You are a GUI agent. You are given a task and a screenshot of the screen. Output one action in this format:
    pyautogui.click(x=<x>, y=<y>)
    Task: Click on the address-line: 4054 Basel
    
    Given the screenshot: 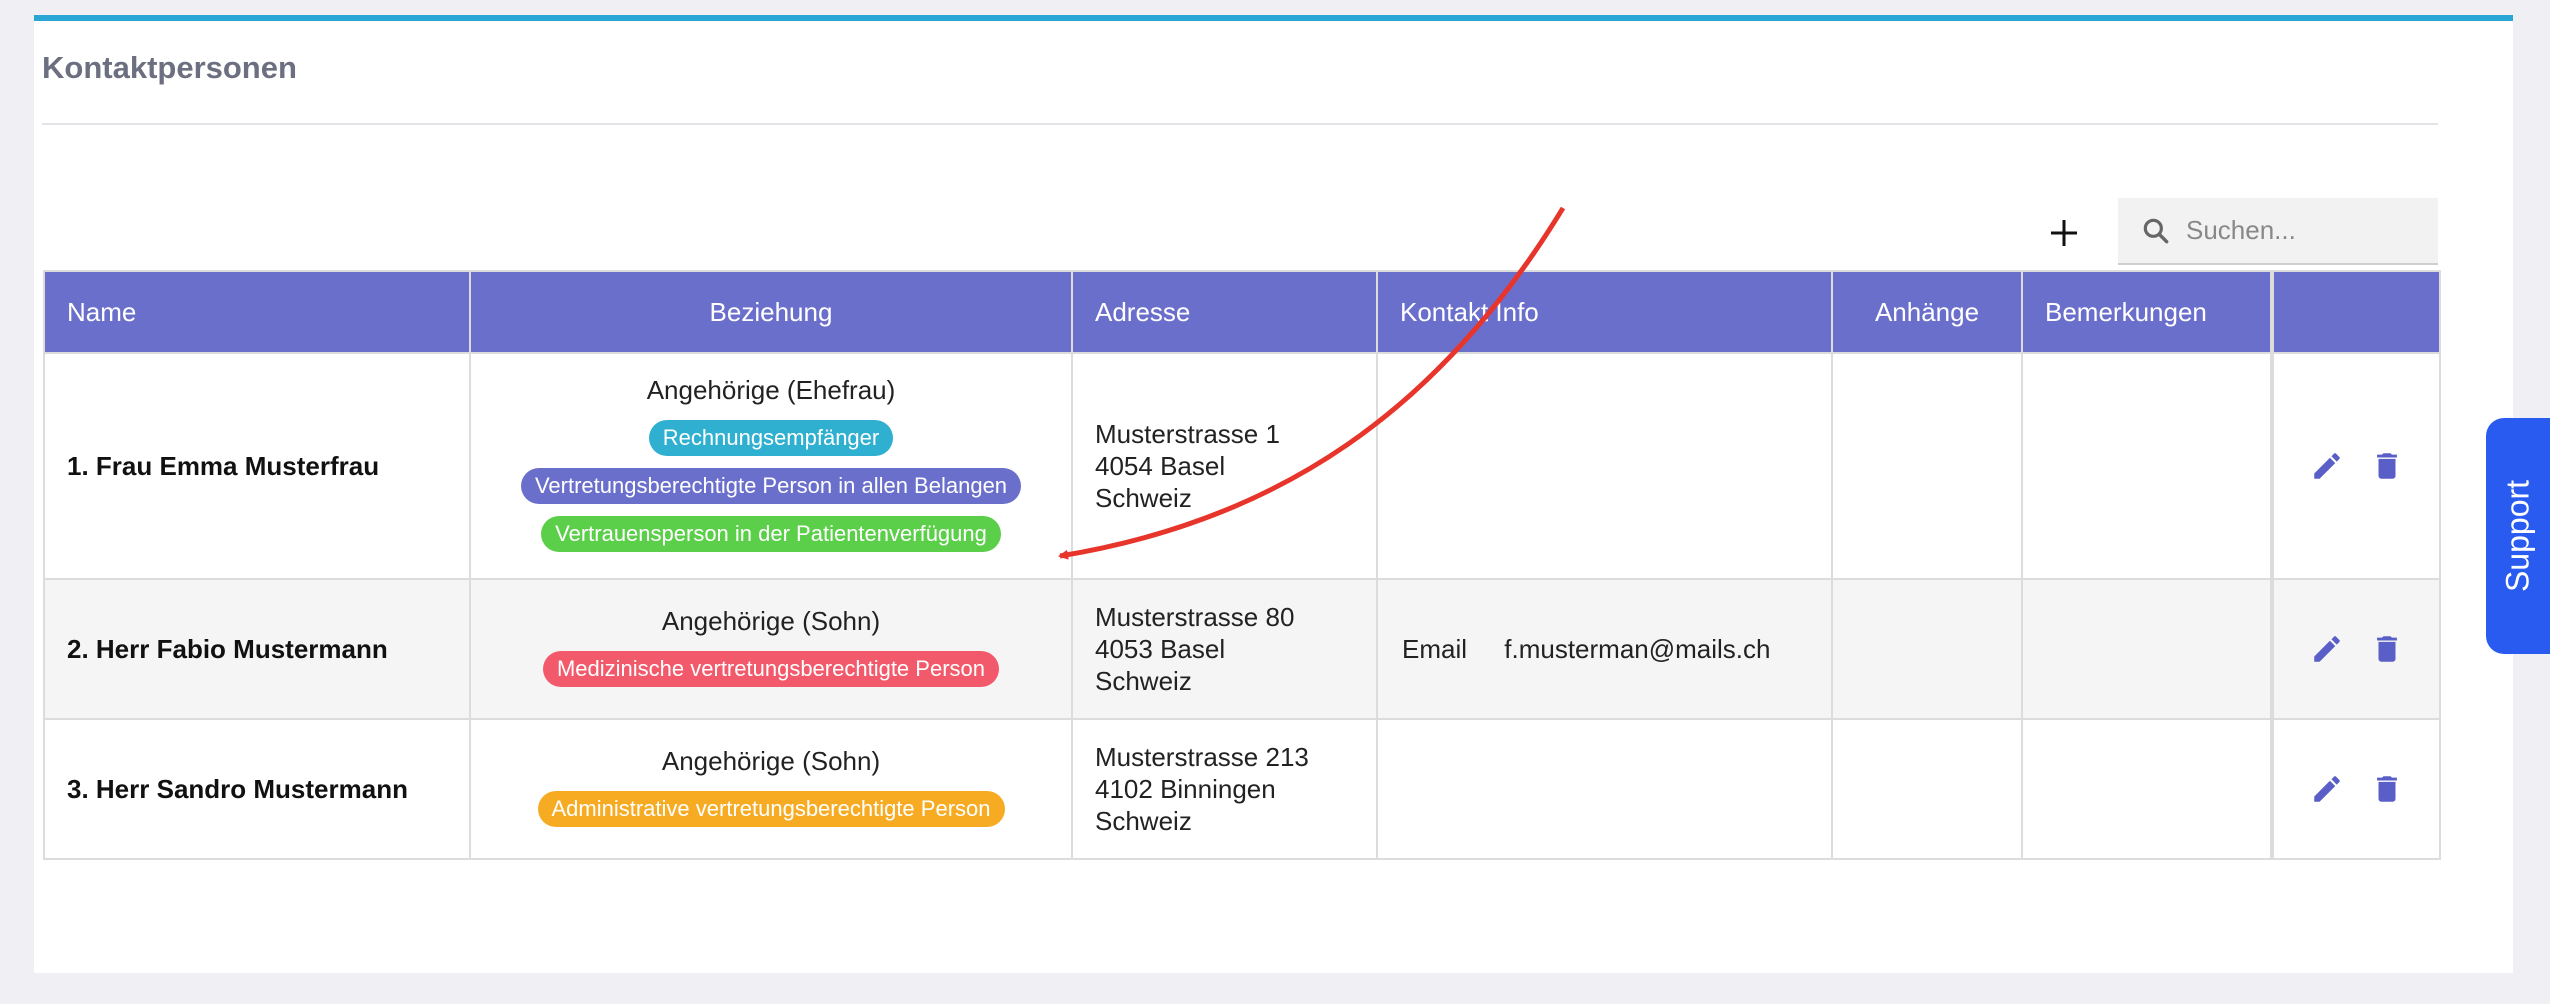 What is the action you would take?
    pyautogui.click(x=1160, y=466)
    